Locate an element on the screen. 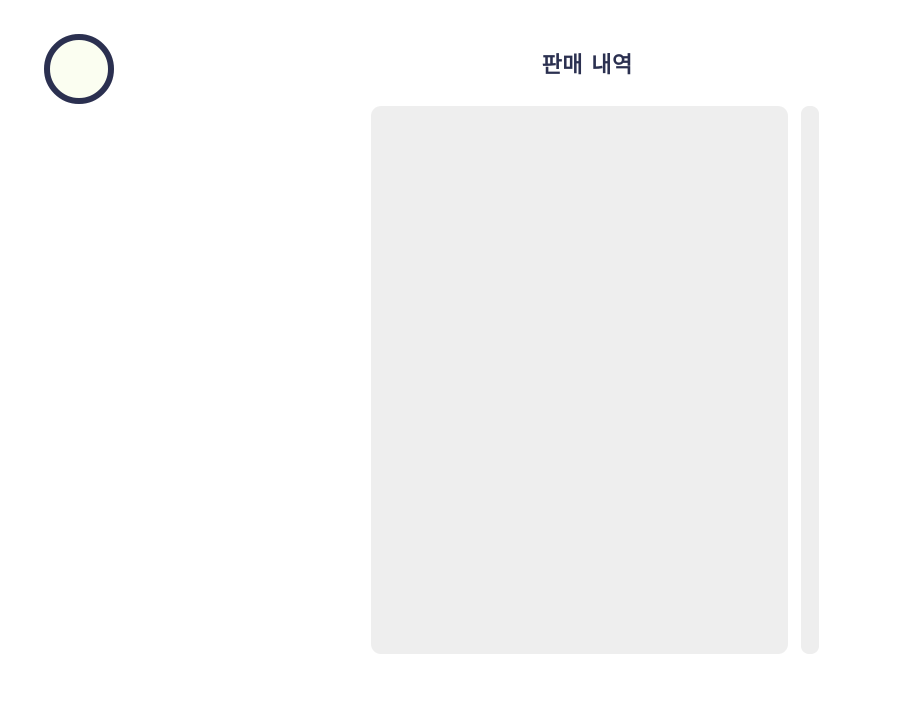  page-title: 판매 내역 is located at coordinates (587, 65).